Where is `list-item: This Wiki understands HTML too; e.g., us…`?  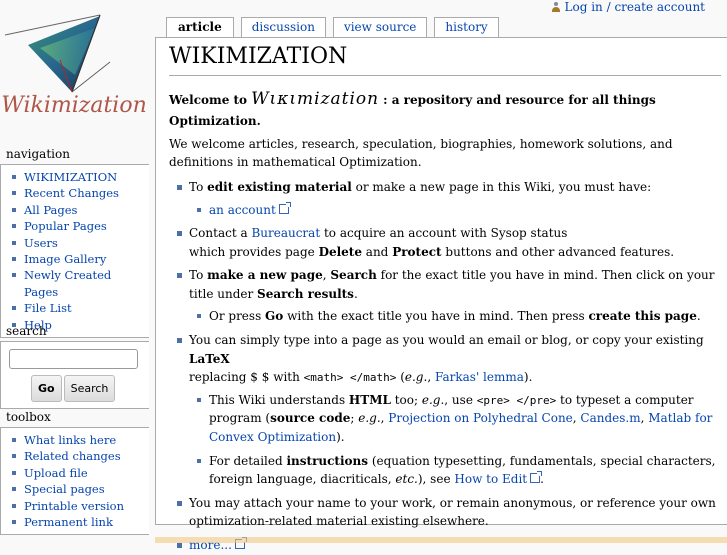
list-item: This Wiki understands HTML too; e.g., us… is located at coordinates (459, 419).